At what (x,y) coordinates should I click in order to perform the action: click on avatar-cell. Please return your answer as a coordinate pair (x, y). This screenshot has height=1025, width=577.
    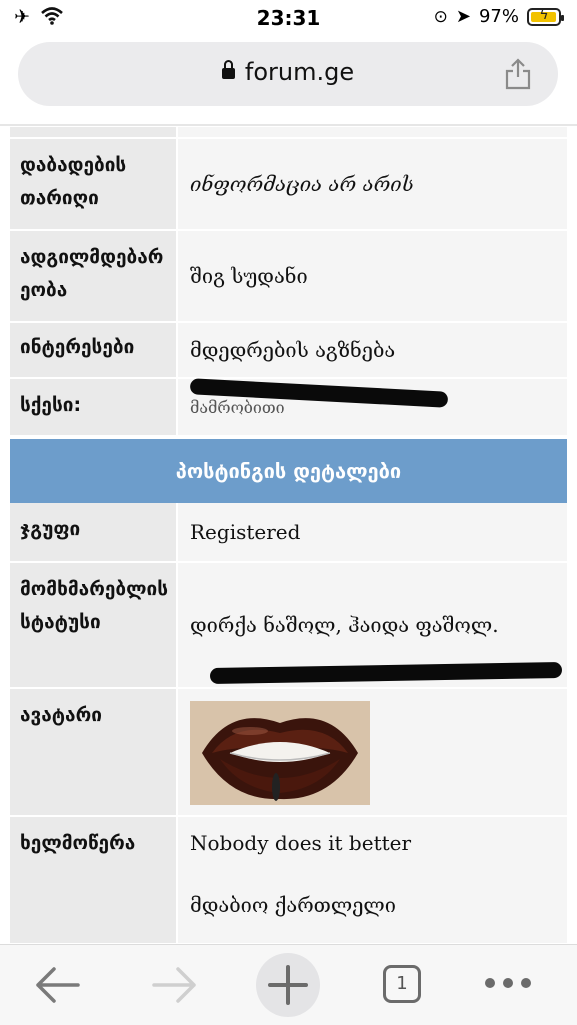
    Looking at the image, I should click on (372, 752).